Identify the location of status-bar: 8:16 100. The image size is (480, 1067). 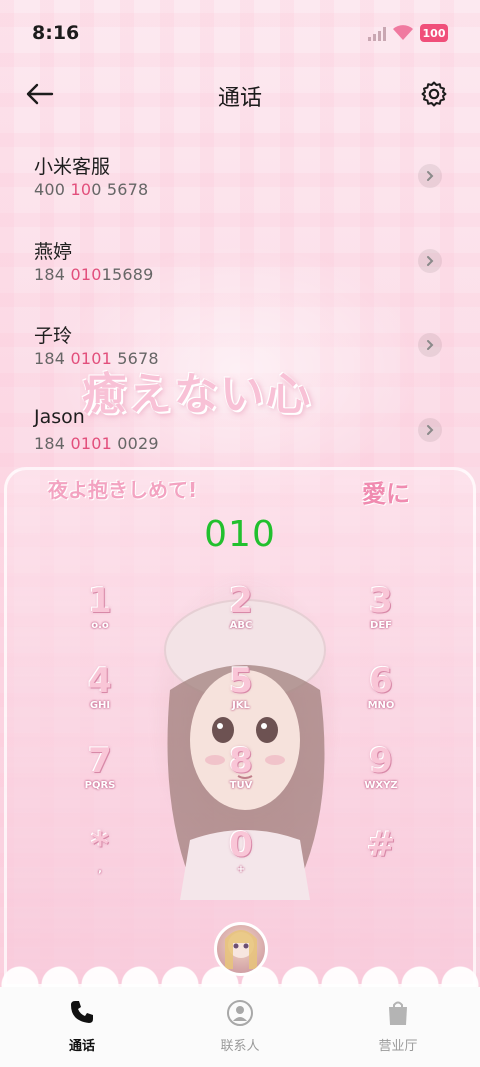
(240, 32).